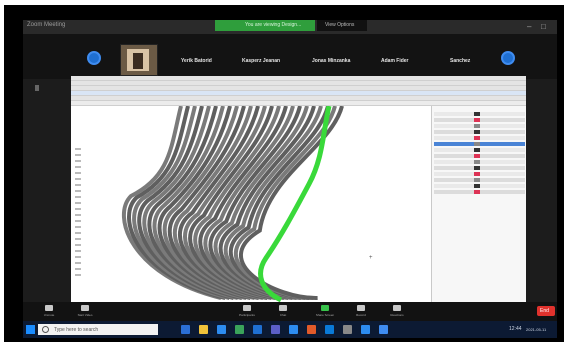  I want to click on mail-icon, so click(293, 329).